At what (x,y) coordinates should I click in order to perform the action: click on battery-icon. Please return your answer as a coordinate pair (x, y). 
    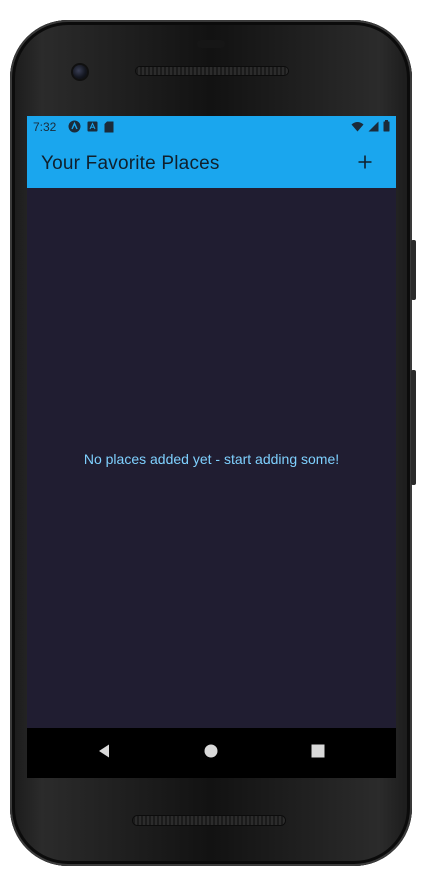
    Looking at the image, I should click on (386, 127).